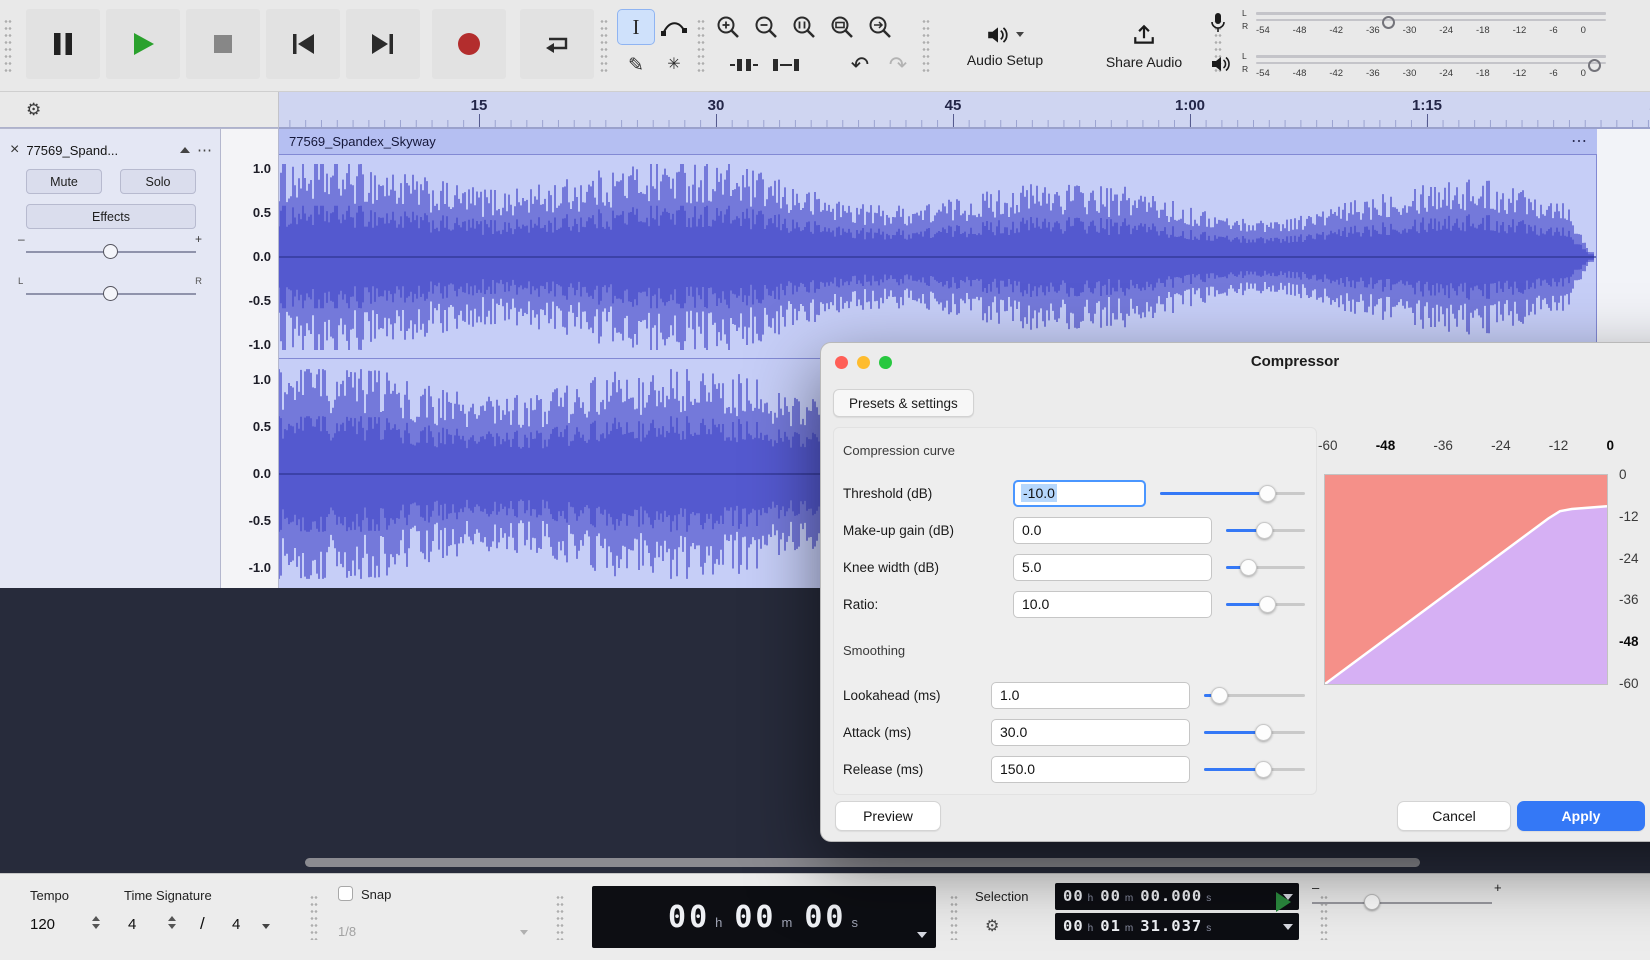  Describe the element at coordinates (63, 44) in the screenshot. I see `pause-button` at that location.